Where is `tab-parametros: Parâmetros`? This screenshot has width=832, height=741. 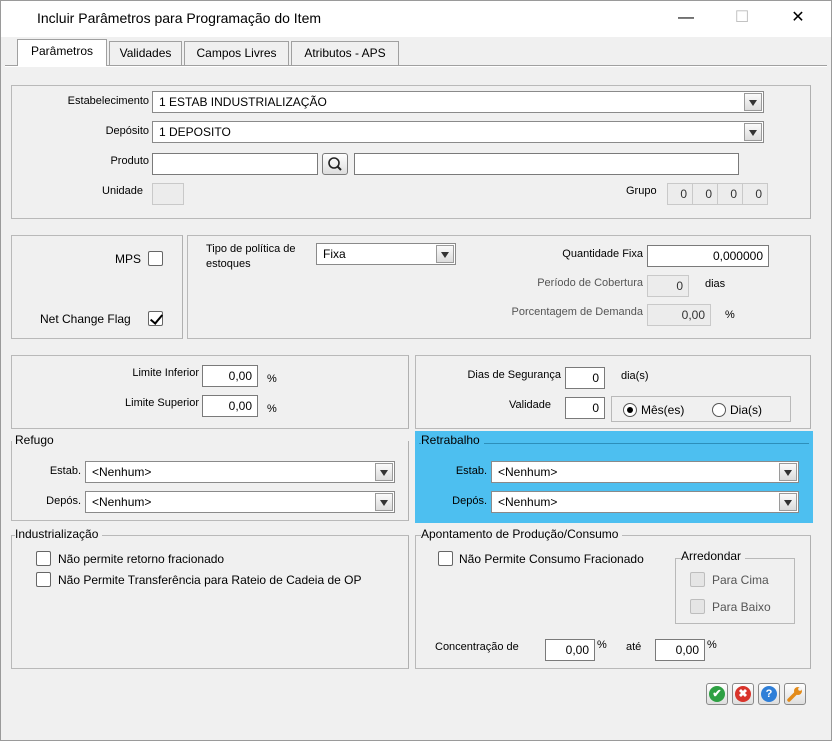 tab-parametros: Parâmetros is located at coordinates (62, 52).